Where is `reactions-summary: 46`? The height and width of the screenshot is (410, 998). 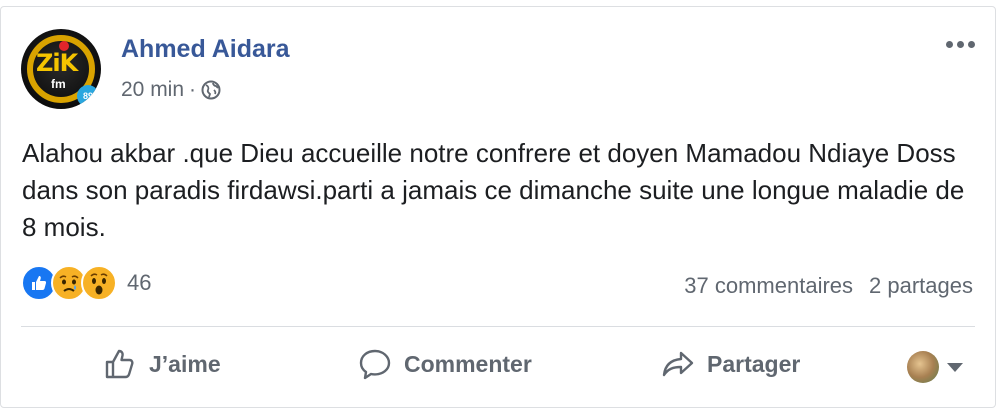
reactions-summary: 46 is located at coordinates (86, 283).